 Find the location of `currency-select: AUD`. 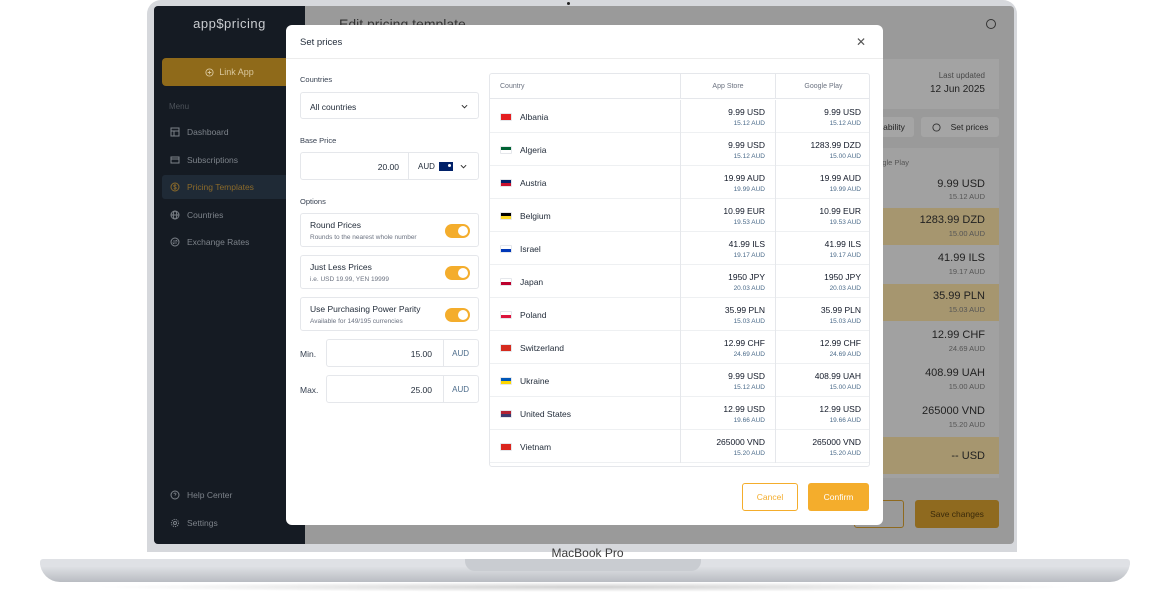

currency-select: AUD is located at coordinates (444, 166).